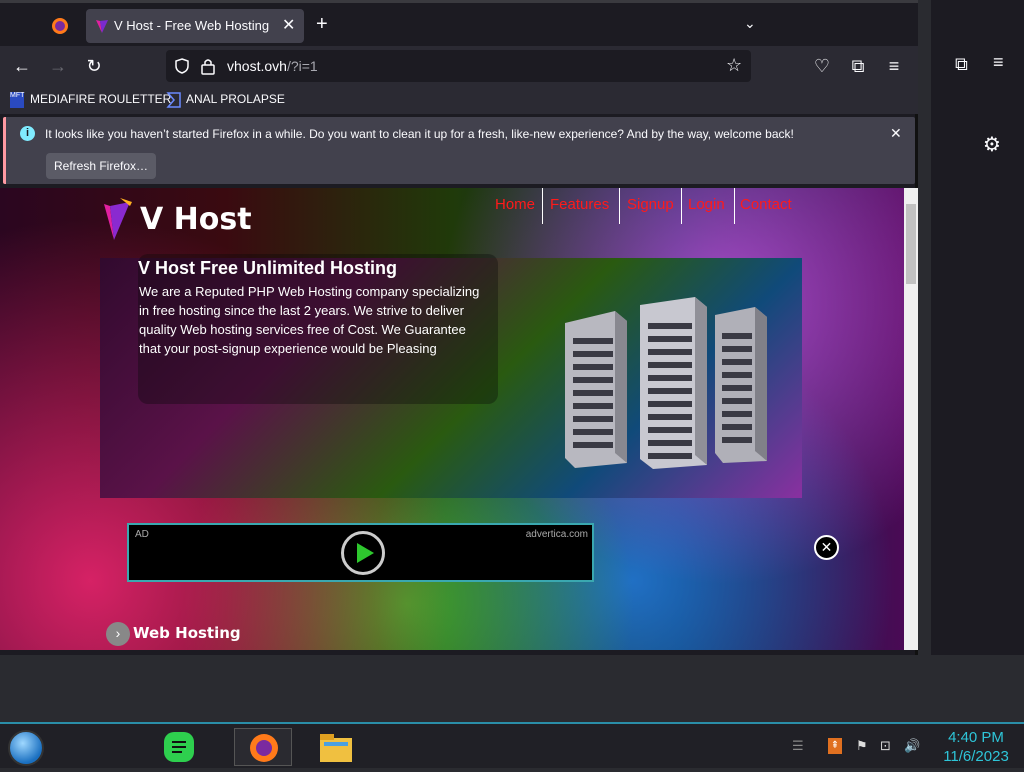  Describe the element at coordinates (26, 748) in the screenshot. I see `start-button` at that location.